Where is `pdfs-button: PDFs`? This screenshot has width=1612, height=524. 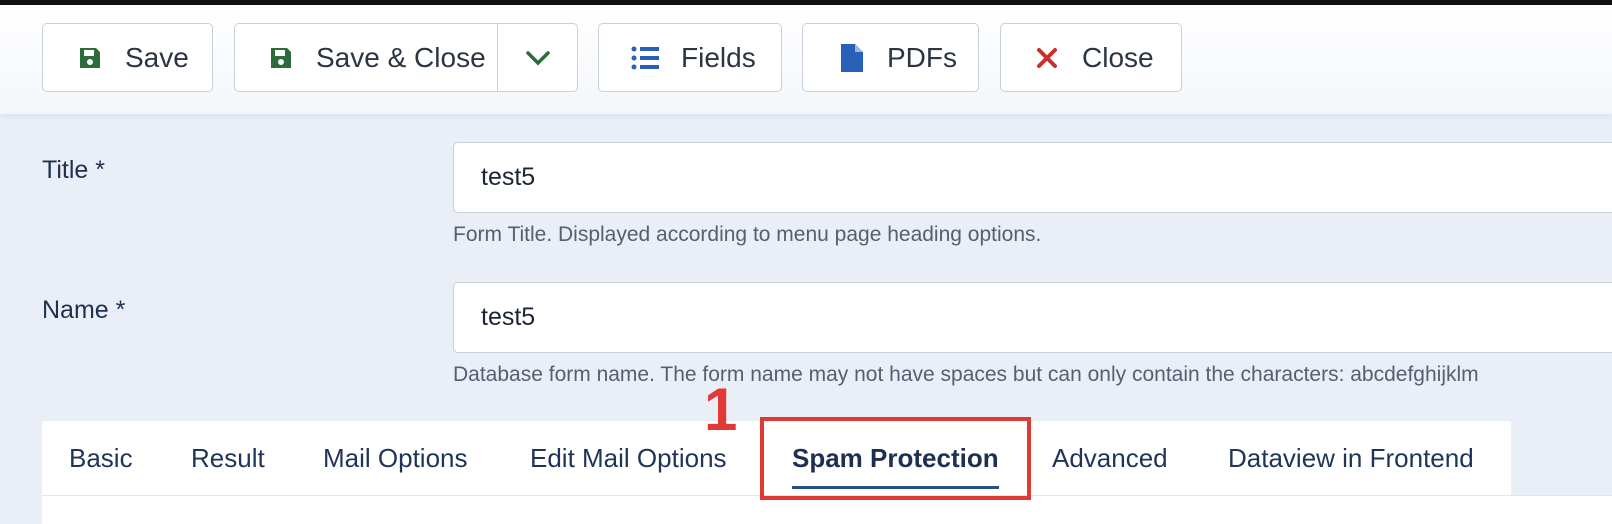
pdfs-button: PDFs is located at coordinates (890, 57).